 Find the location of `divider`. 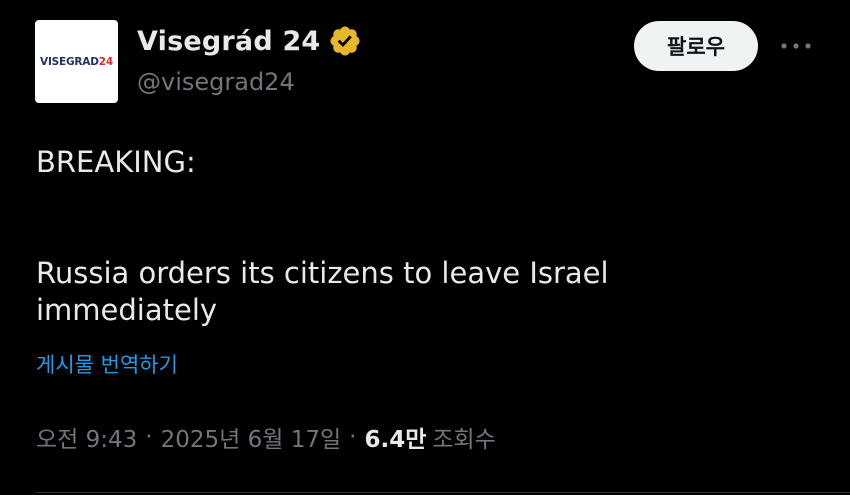

divider is located at coordinates (443, 492).